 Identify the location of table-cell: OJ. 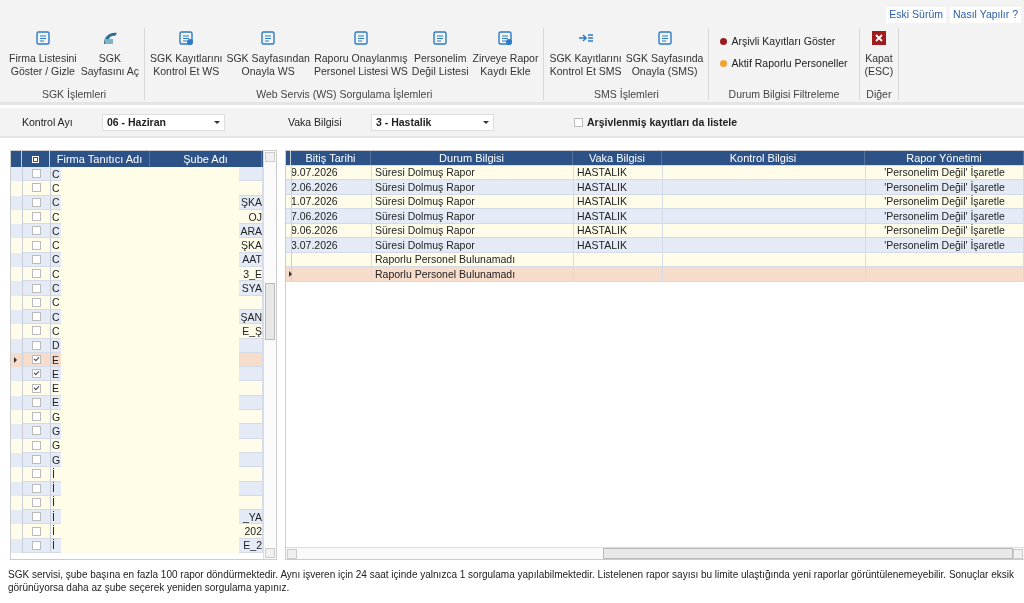
(255, 216).